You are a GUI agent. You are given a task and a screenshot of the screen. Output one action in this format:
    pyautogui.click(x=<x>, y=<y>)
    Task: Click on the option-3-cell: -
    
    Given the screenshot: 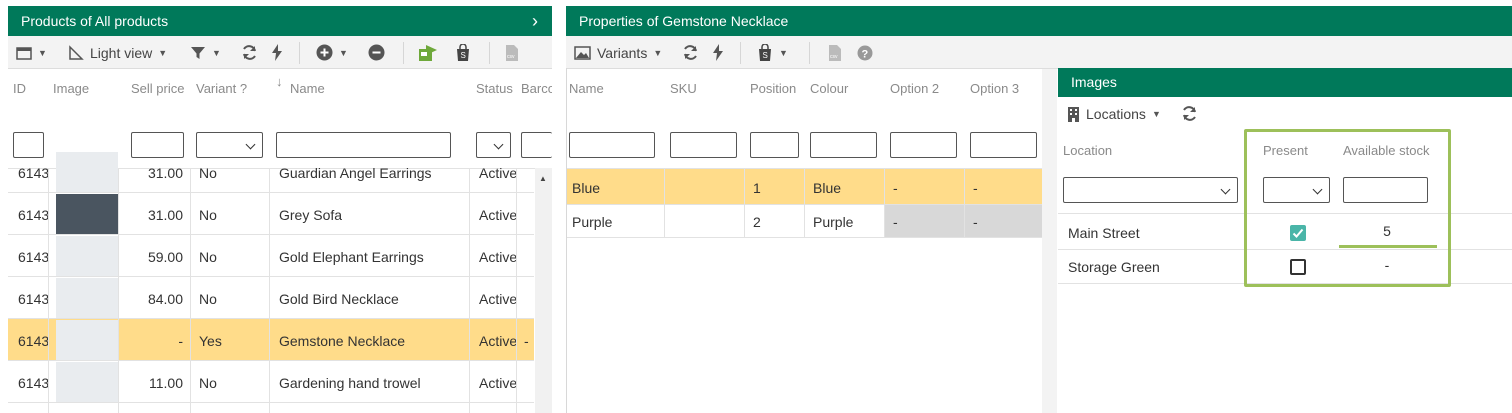 What is the action you would take?
    pyautogui.click(x=975, y=222)
    